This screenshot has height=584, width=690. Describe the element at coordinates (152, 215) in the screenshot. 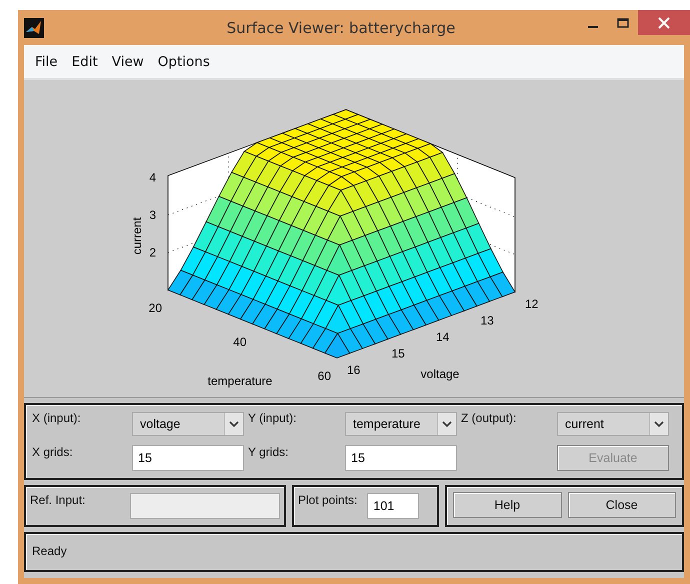

I see `tick-label: 3` at that location.